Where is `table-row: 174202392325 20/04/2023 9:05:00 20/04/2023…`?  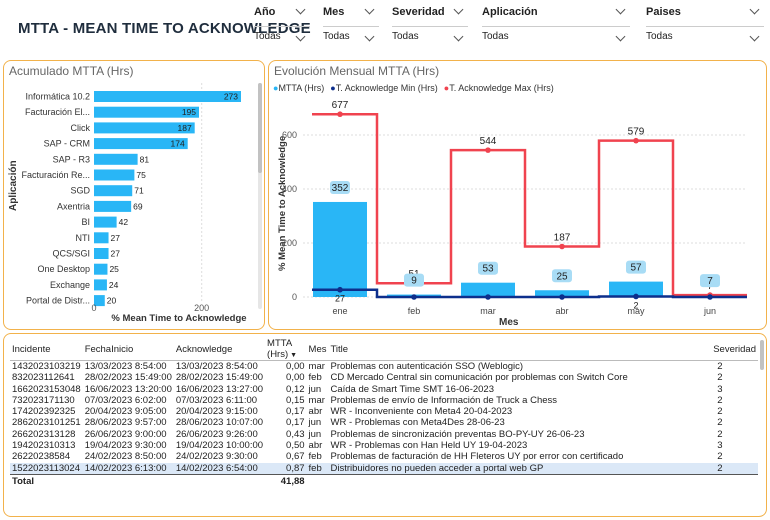 table-row: 174202392325 20/04/2023 9:05:00 20/04/2023… is located at coordinates (384, 411).